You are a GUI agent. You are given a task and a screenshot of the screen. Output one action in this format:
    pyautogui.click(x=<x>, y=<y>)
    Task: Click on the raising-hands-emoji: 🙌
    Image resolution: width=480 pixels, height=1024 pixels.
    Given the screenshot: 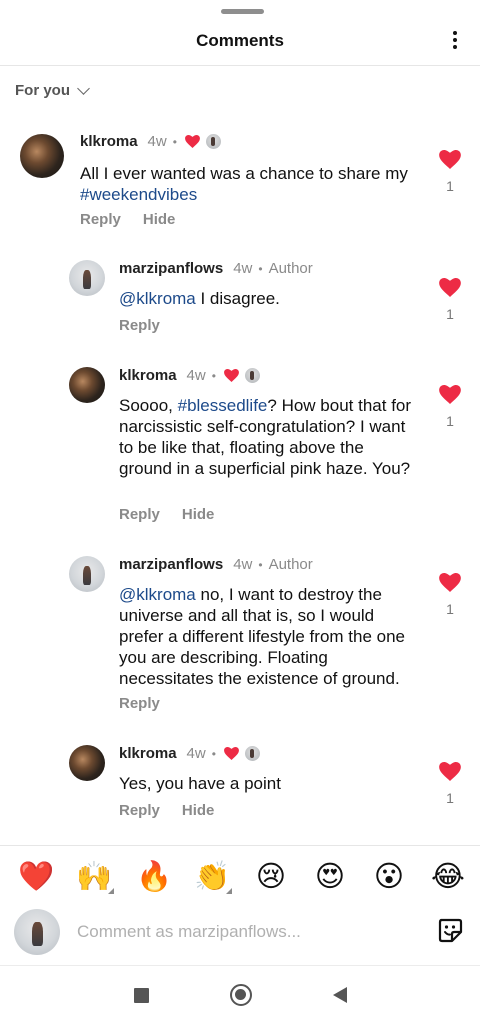 What is the action you would take?
    pyautogui.click(x=94, y=876)
    